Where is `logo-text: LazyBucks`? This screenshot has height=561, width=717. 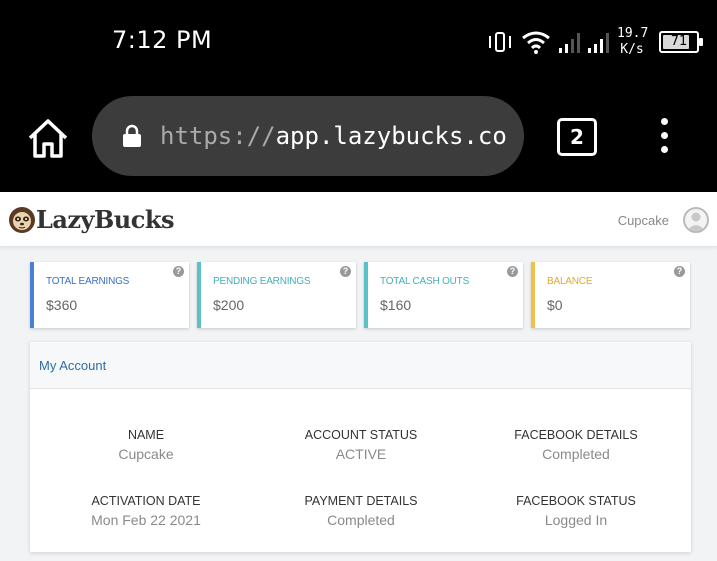 logo-text: LazyBucks is located at coordinates (105, 219).